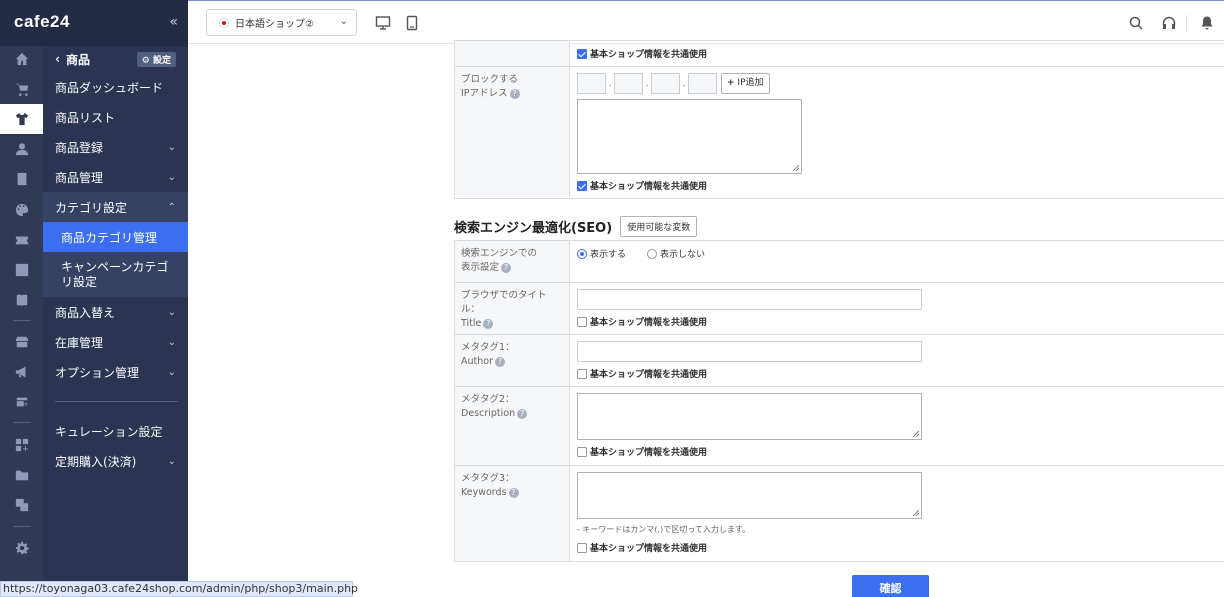 This screenshot has width=1224, height=597. What do you see at coordinates (890, 586) in the screenshot?
I see `confirm-button: 確認` at bounding box center [890, 586].